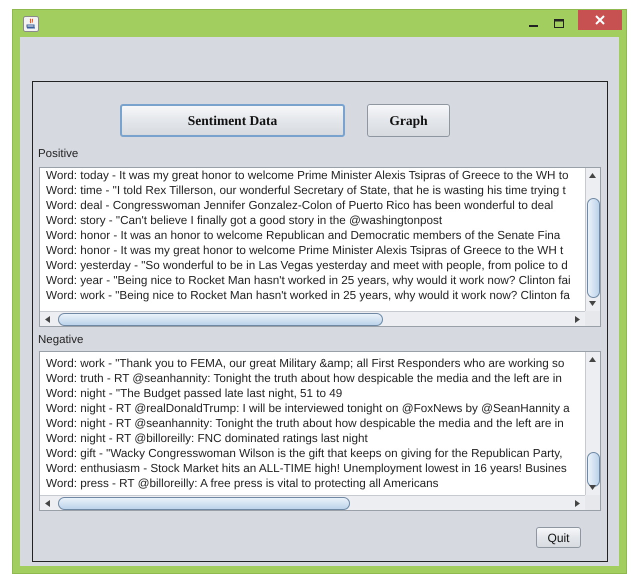  What do you see at coordinates (559, 23) in the screenshot?
I see `maximize-icon` at bounding box center [559, 23].